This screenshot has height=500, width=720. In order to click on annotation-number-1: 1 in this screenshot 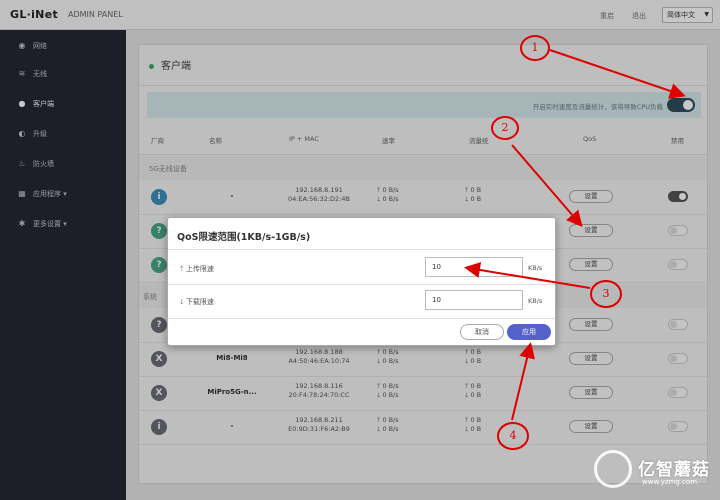, I will do `click(535, 47)`.